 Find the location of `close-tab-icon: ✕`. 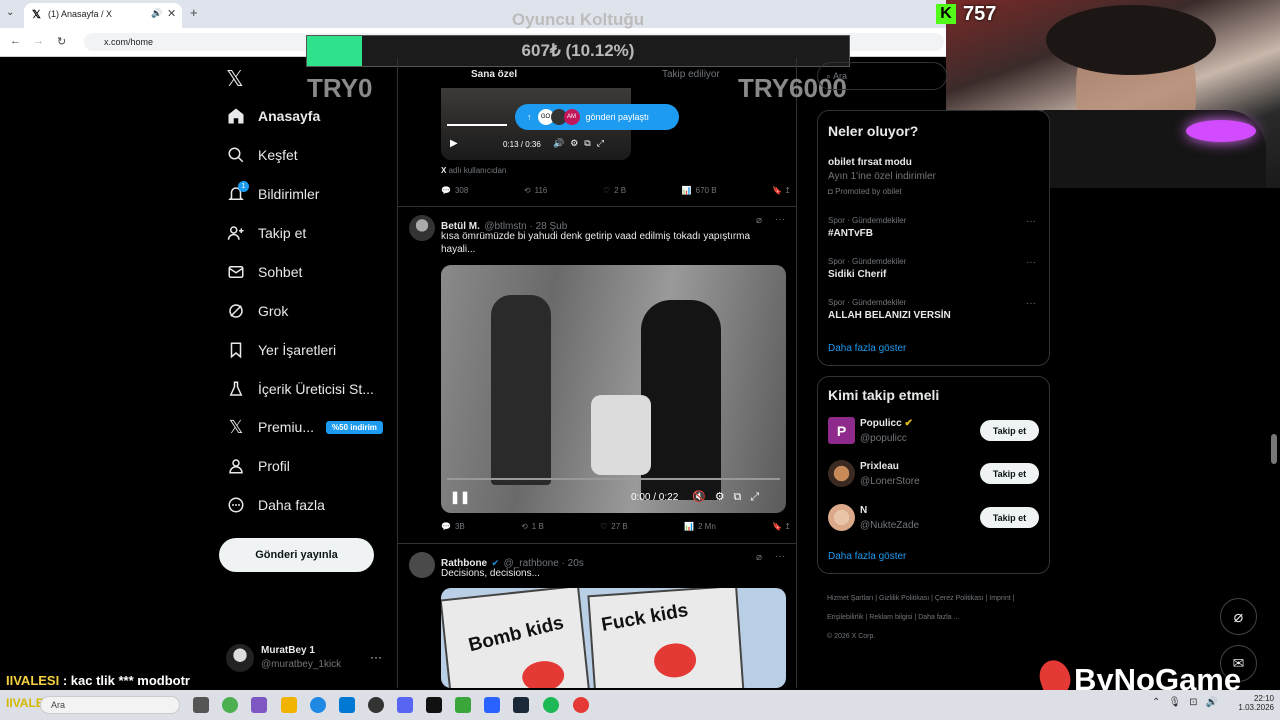

close-tab-icon: ✕ is located at coordinates (171, 13).